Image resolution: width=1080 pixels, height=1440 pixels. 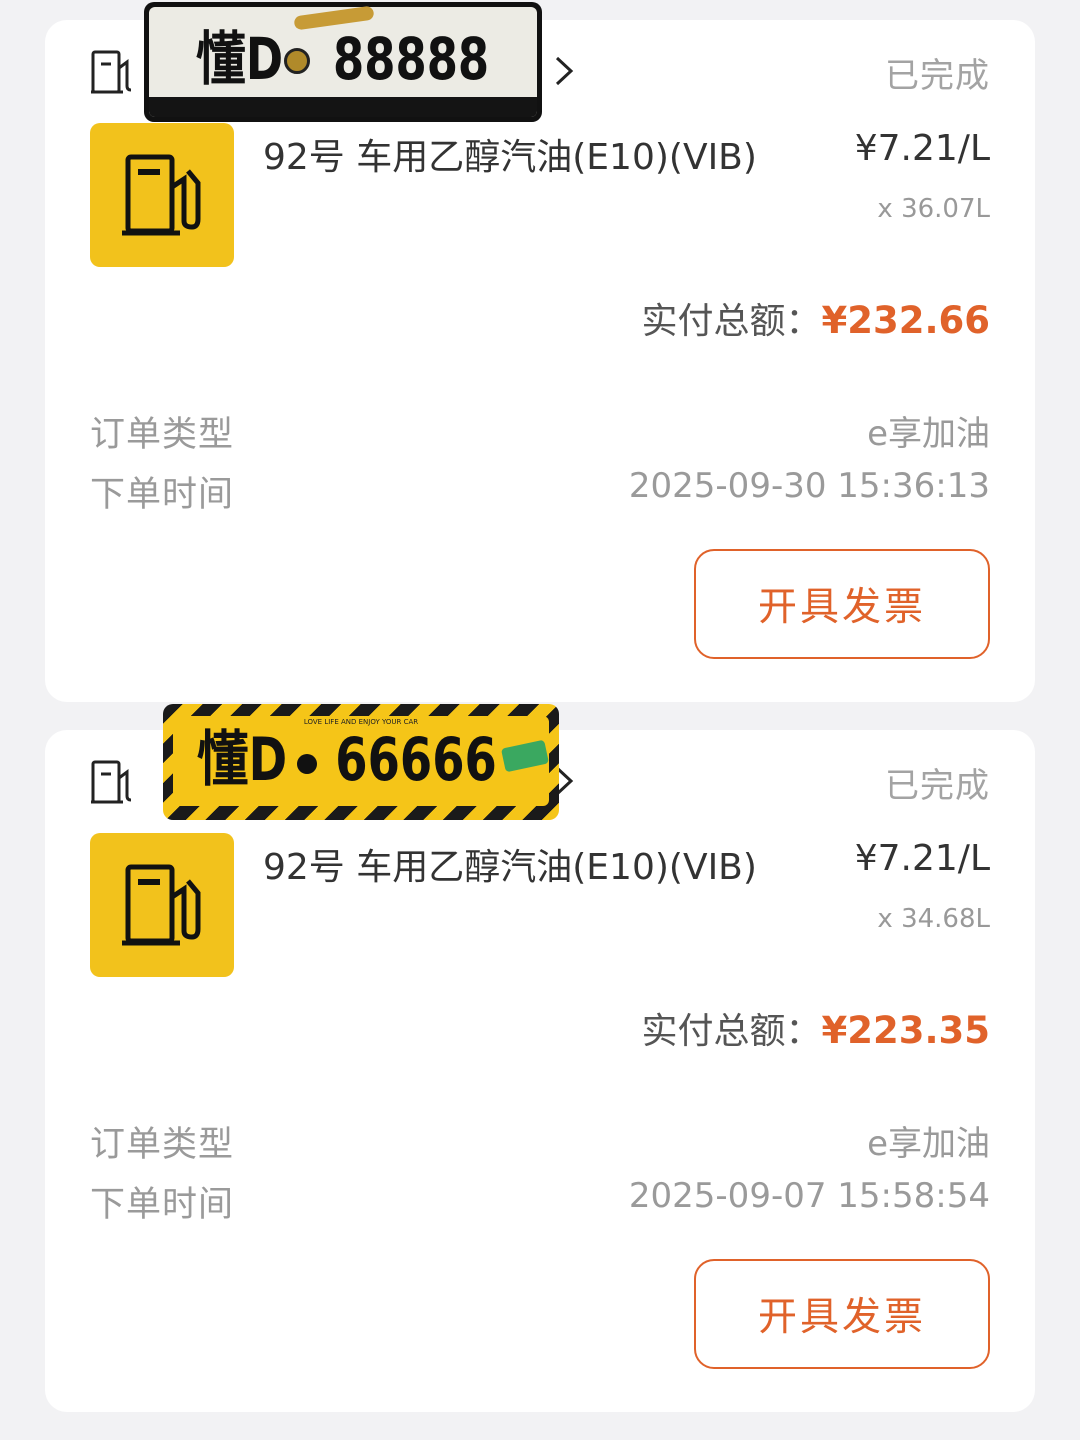 I want to click on plate-text: 懂D 66666, so click(x=347, y=760).